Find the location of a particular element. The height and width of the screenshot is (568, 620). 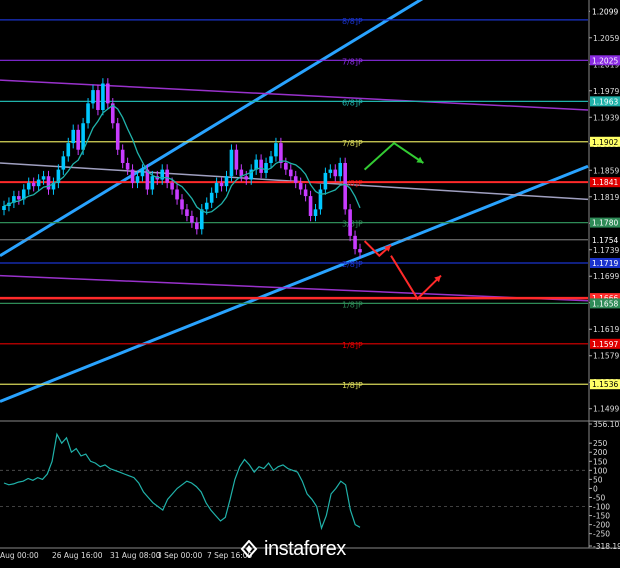

price-tick-label: 1.1819 is located at coordinates (606, 197).